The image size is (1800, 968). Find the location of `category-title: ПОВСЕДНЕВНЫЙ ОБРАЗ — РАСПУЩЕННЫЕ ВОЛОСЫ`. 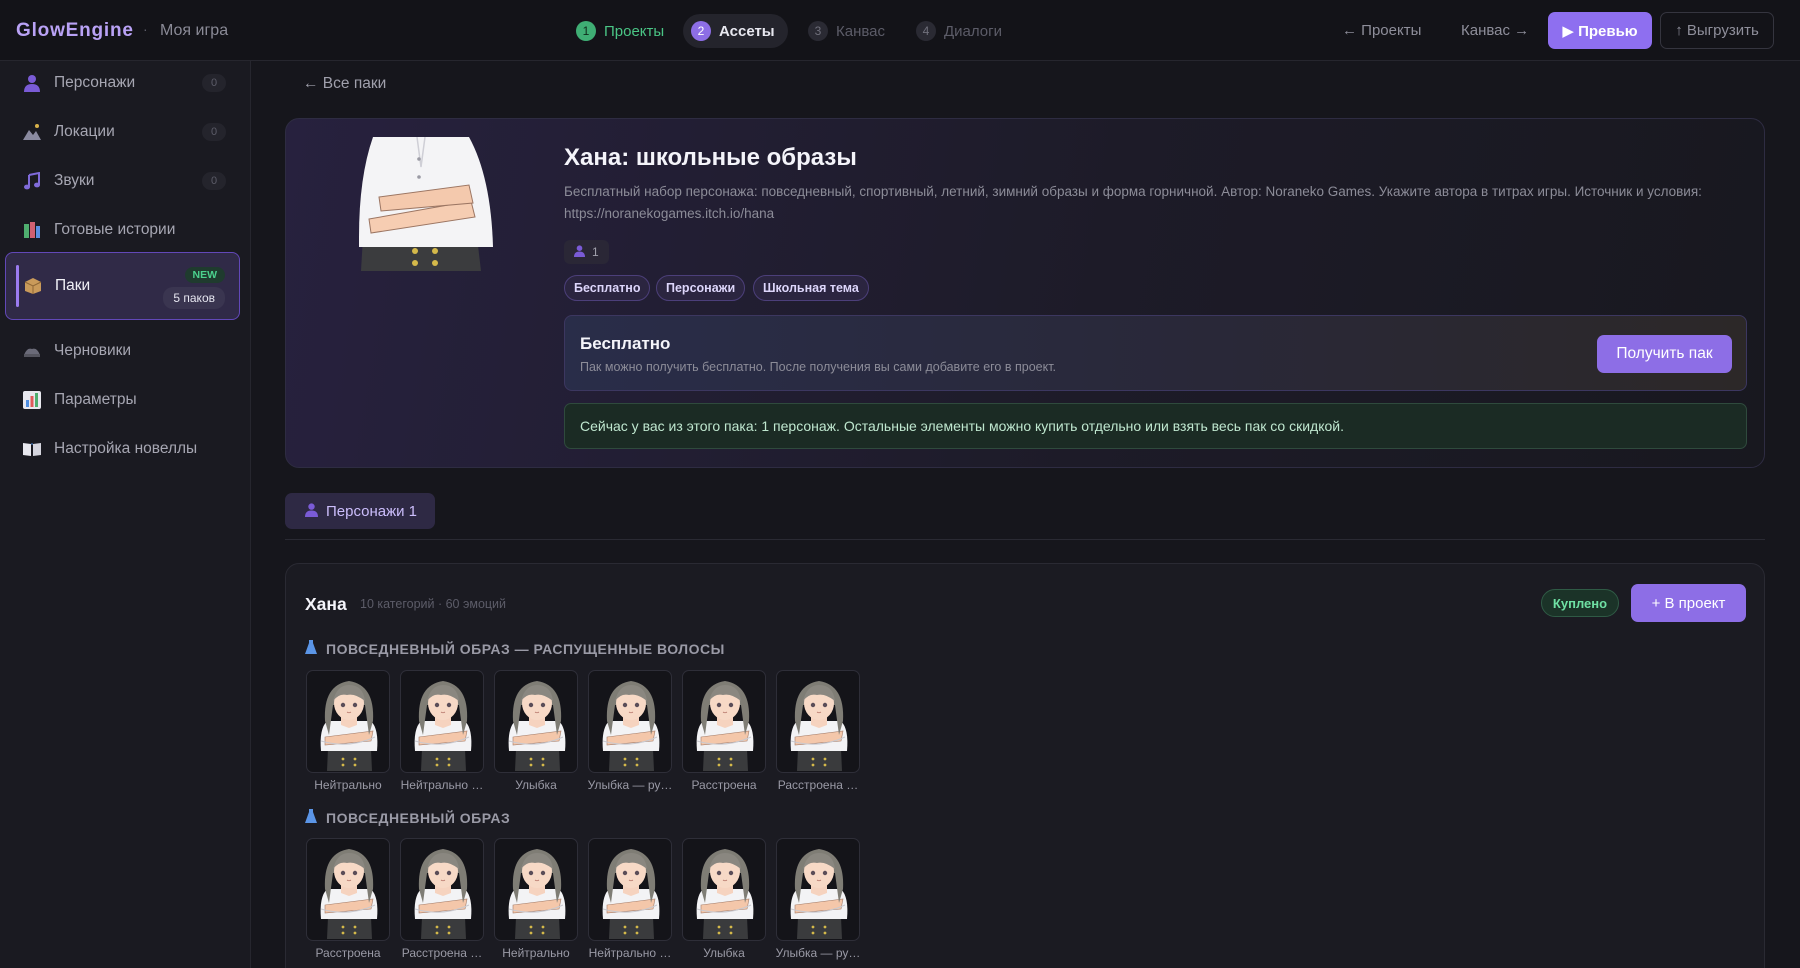

category-title: ПОВСЕДНЕВНЫЙ ОБРАЗ — РАСПУЩЕННЫЕ ВОЛОСЫ is located at coordinates (515, 648).